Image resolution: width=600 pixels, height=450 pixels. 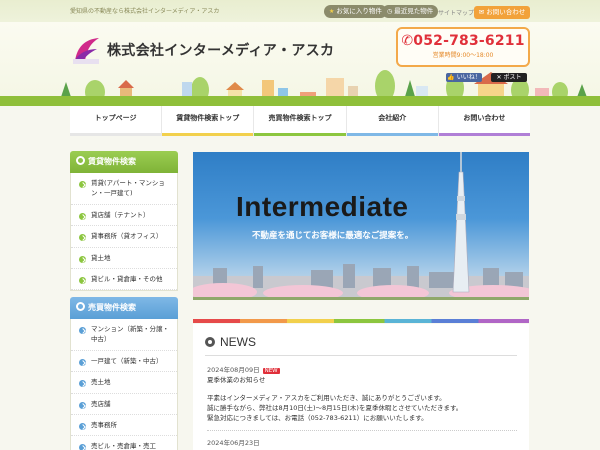 I want to click on global-nav: トップページ 賃貸物件検索トップ 売買物件検索トップ 会社紹介 お問い合わせ, so click(x=300, y=121).